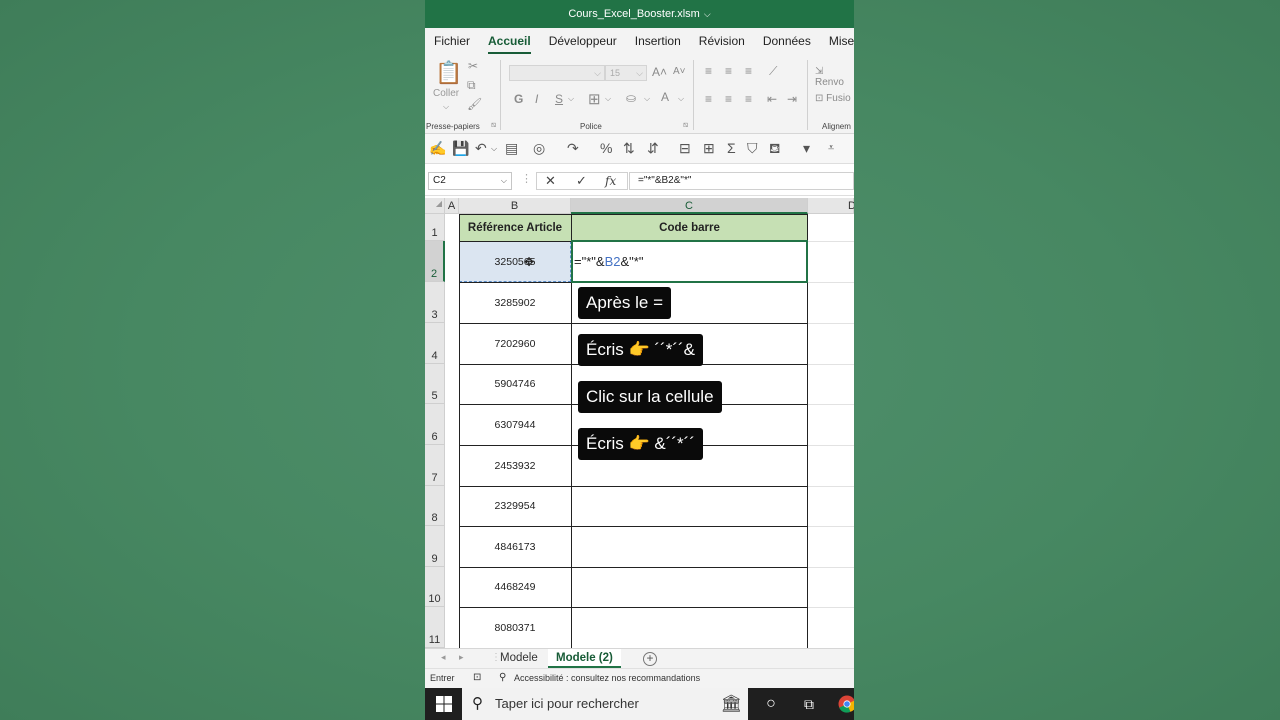 The width and height of the screenshot is (1280, 720). I want to click on font-size-select: 15 ⌵, so click(626, 73).